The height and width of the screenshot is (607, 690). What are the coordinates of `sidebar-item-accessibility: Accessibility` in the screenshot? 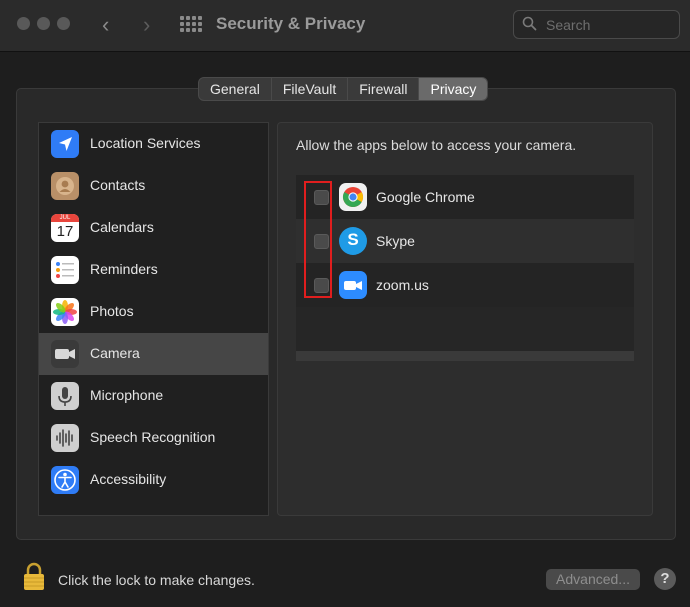 It's located at (153, 480).